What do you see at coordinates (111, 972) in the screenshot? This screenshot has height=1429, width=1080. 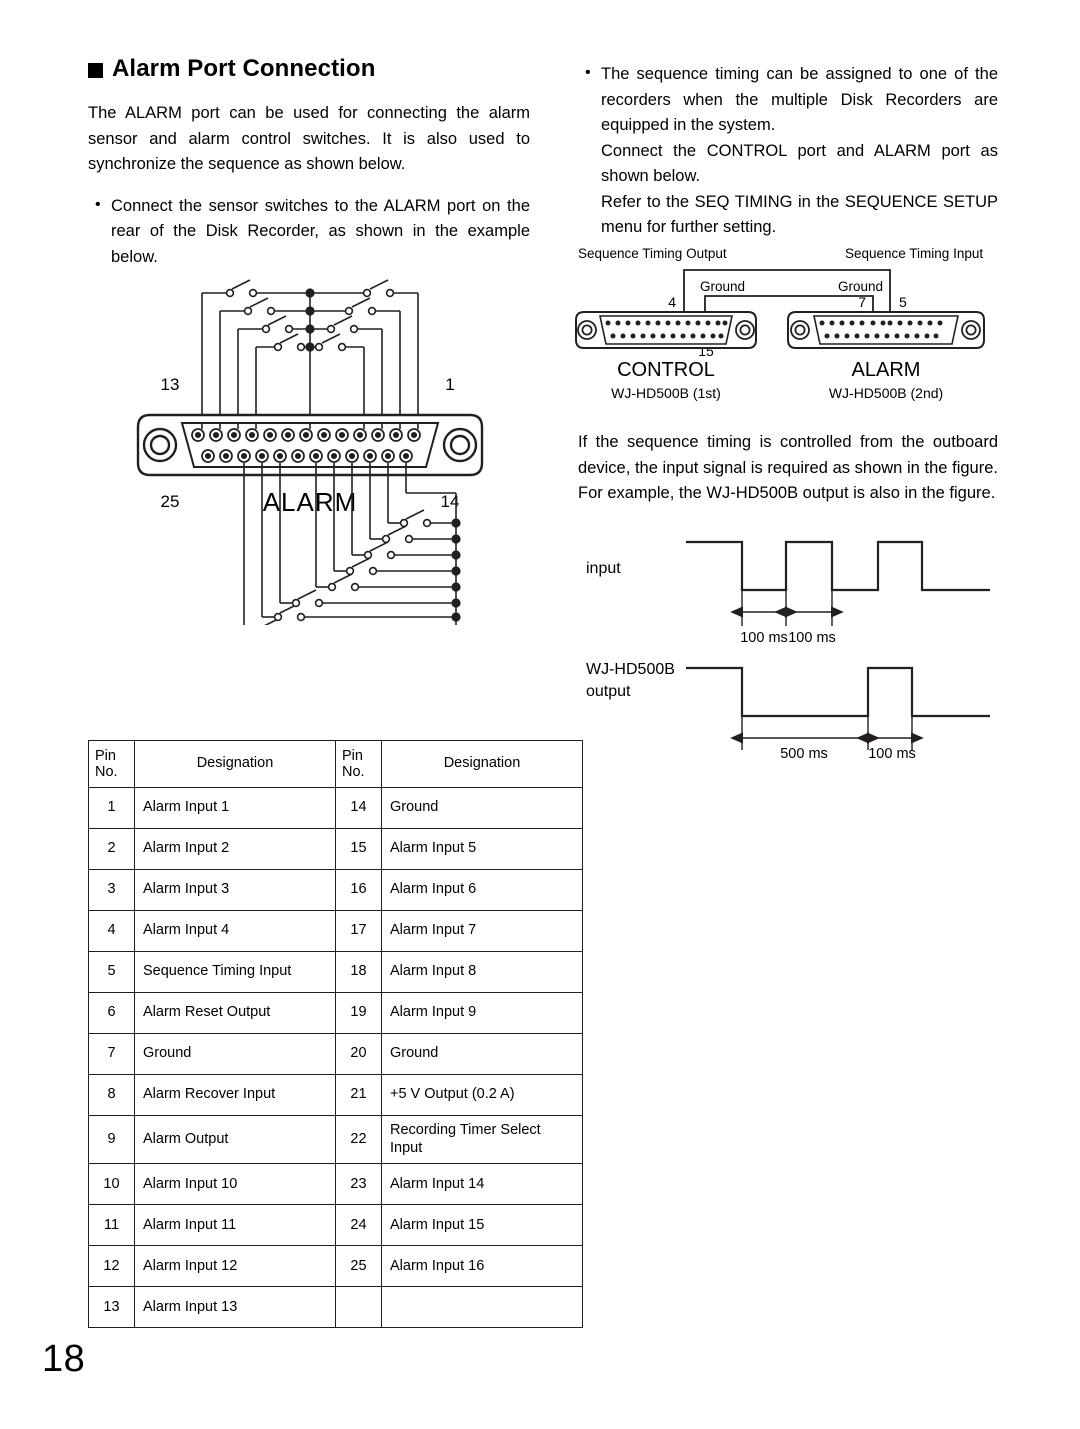 I see `cell-pin-left: 5` at bounding box center [111, 972].